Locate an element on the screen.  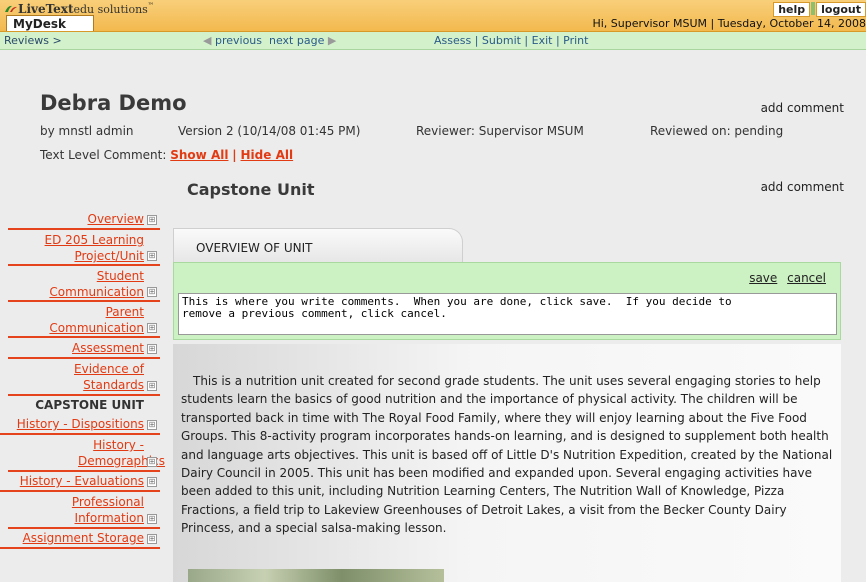
page-nav: ◀ previous next page ▶ is located at coordinates (269, 40).